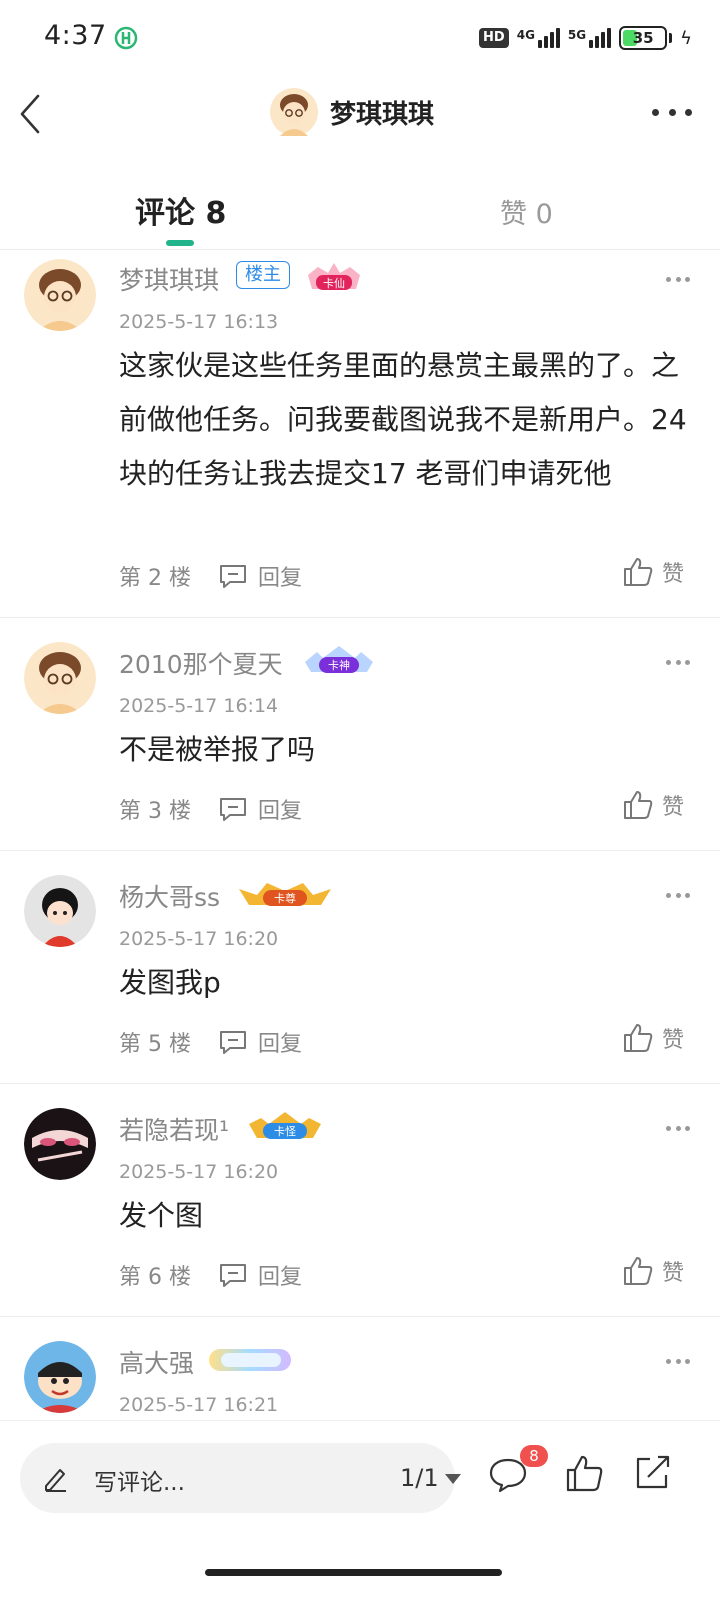 This screenshot has width=720, height=1600. What do you see at coordinates (382, 114) in the screenshot?
I see `page-title: 梦琪琪琪` at bounding box center [382, 114].